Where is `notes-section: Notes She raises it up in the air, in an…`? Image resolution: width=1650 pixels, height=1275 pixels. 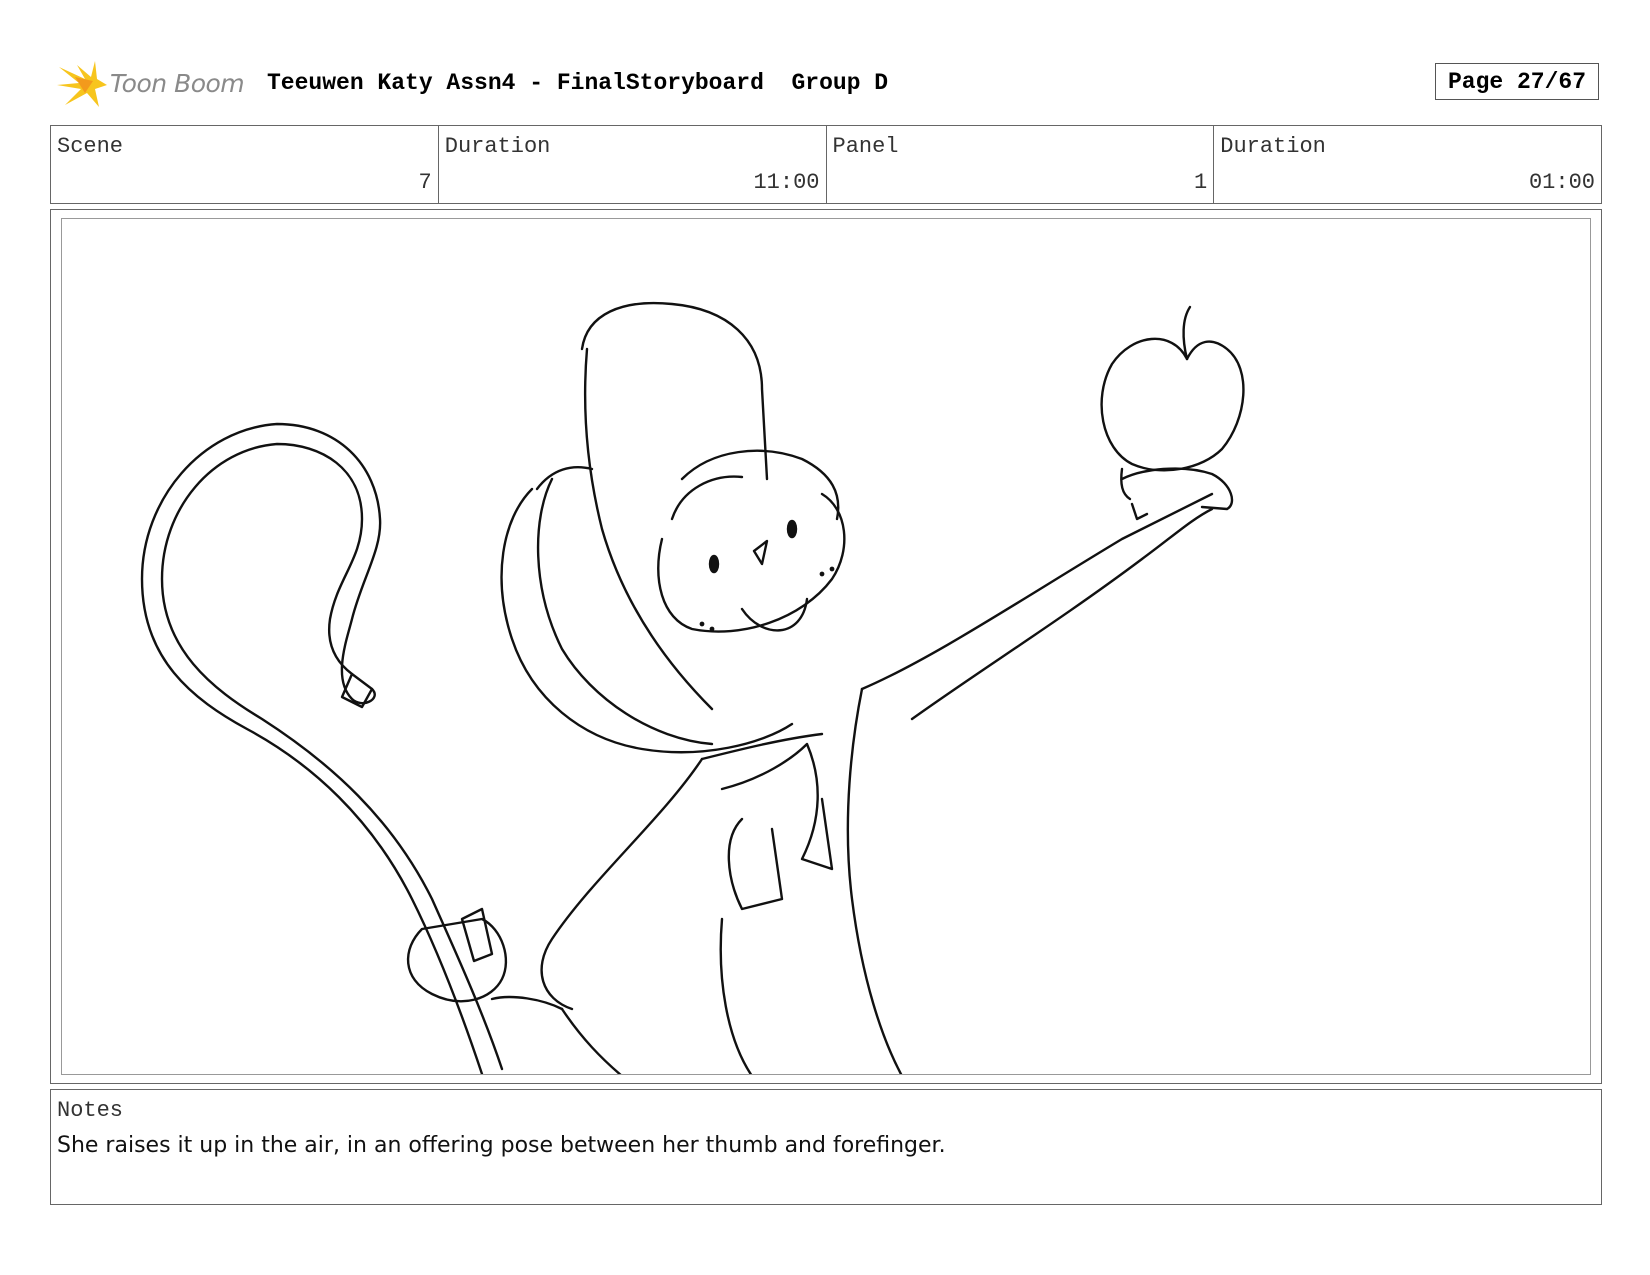
notes-section: Notes She raises it up in the air, in an… is located at coordinates (826, 1147).